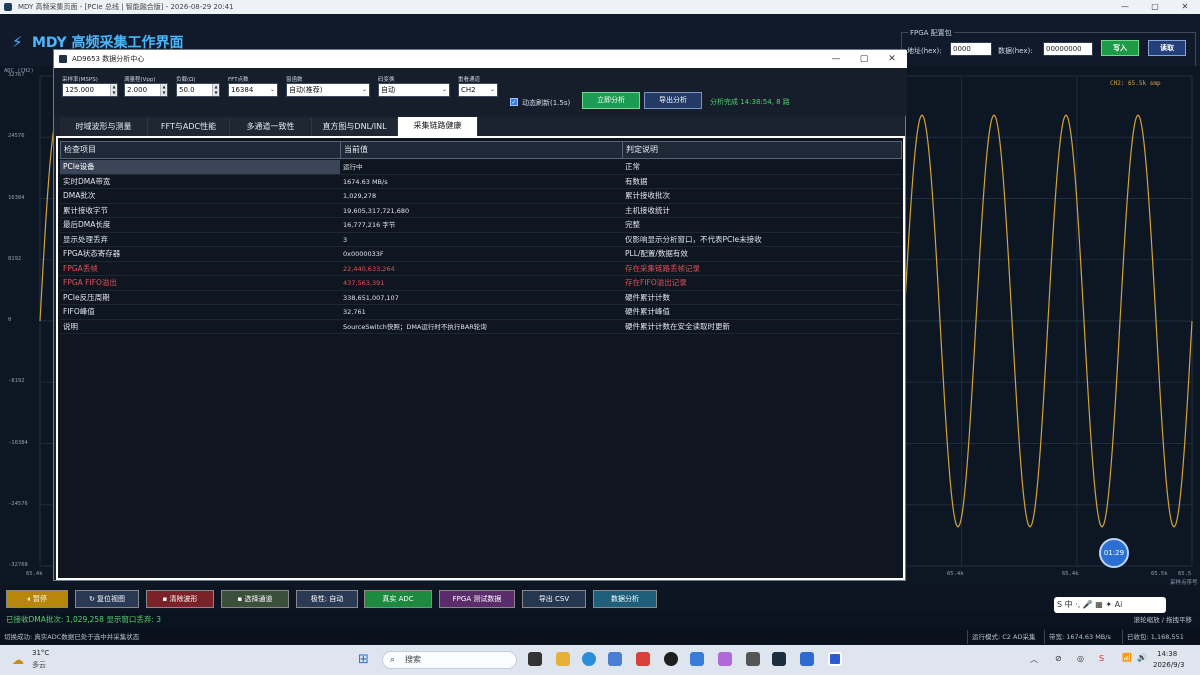  I want to click on x-tick-label: 65.4k, so click(955, 574).